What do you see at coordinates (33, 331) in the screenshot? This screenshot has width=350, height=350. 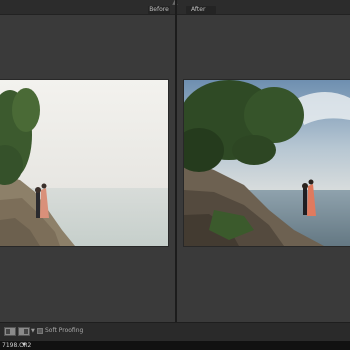 I see `view-mode-dropdown-icon: ▼` at bounding box center [33, 331].